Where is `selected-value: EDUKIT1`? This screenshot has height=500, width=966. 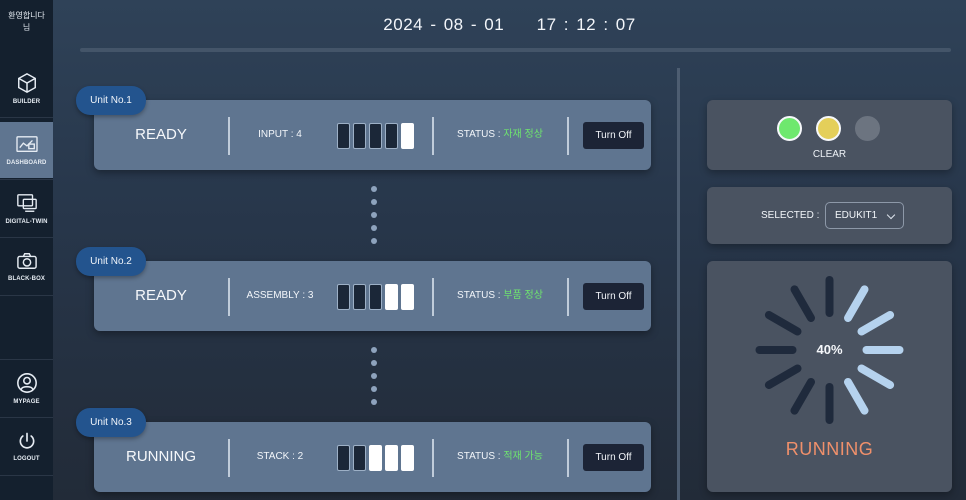
selected-value: EDUKIT1 is located at coordinates (856, 215).